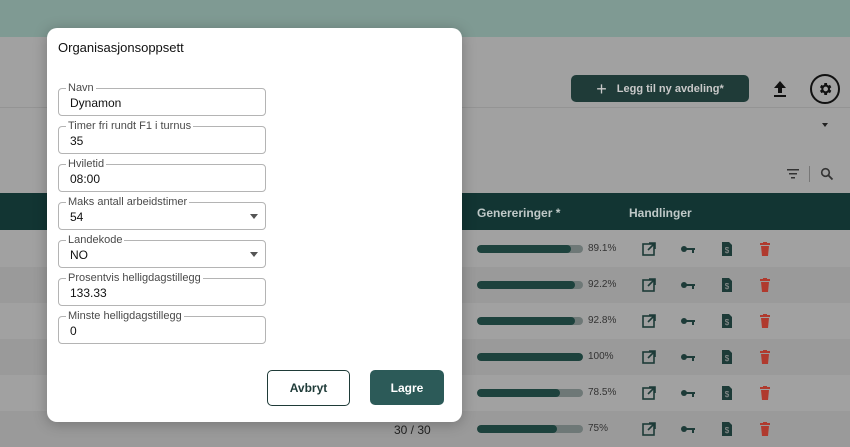 The image size is (850, 447). What do you see at coordinates (79, 255) in the screenshot?
I see `field-value: NO` at bounding box center [79, 255].